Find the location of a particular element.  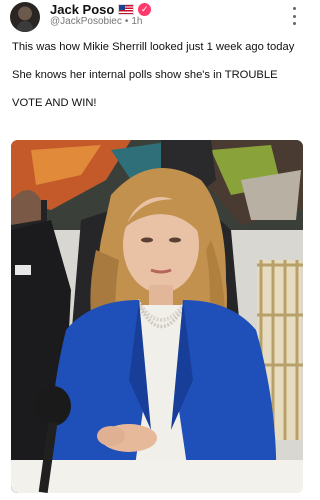

author-name-row: Jack Poso ✓ is located at coordinates (101, 9).